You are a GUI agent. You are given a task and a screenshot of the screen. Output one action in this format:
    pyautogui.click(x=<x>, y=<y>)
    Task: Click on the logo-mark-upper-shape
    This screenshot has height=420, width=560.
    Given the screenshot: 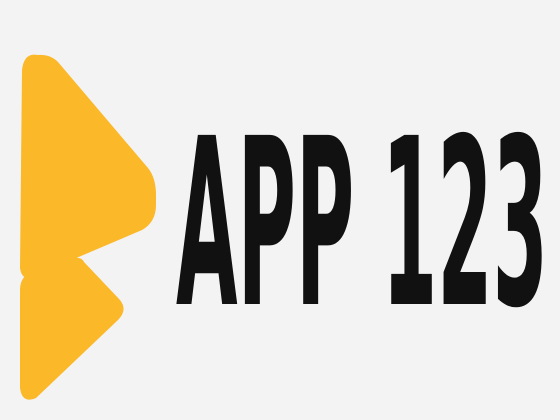 What is the action you would take?
    pyautogui.click(x=88, y=166)
    